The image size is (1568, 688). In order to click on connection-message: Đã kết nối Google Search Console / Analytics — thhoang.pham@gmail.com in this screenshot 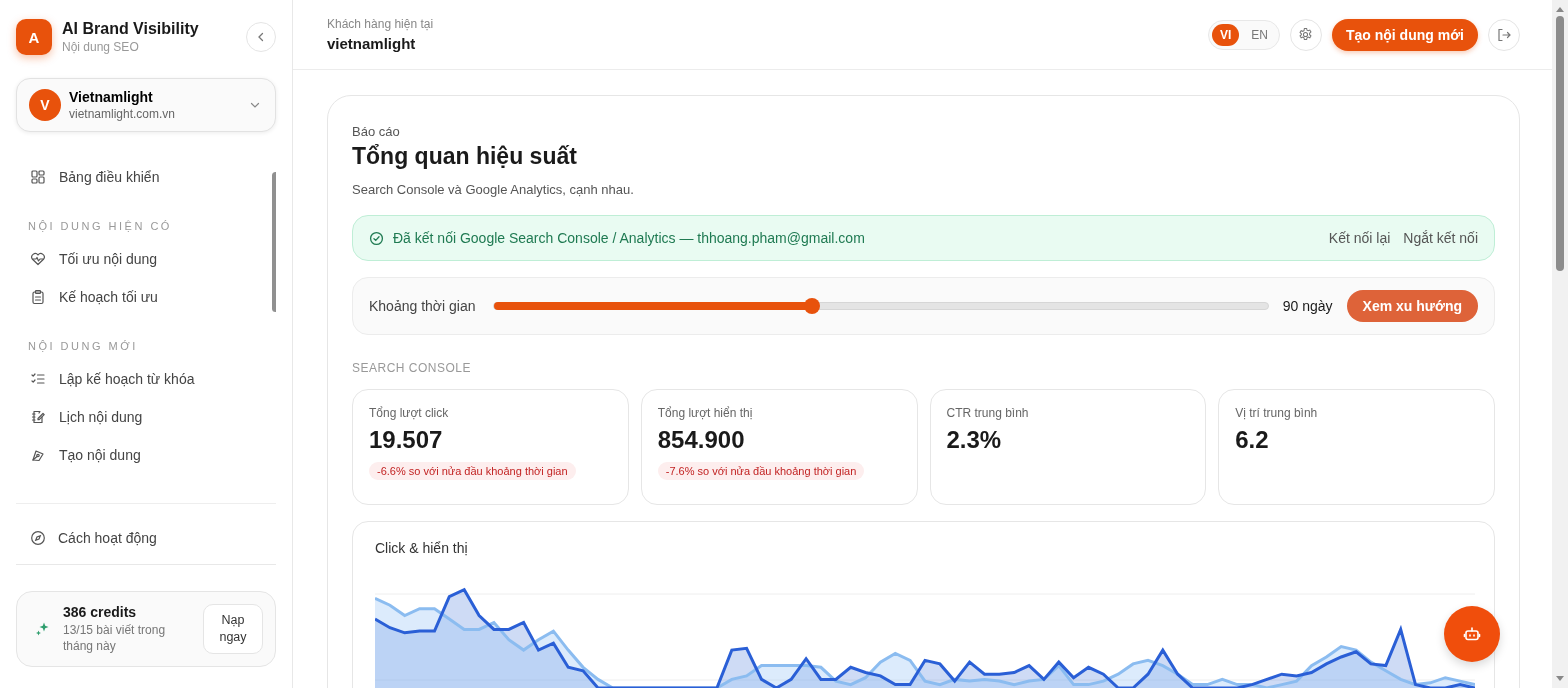, I will do `click(629, 238)`.